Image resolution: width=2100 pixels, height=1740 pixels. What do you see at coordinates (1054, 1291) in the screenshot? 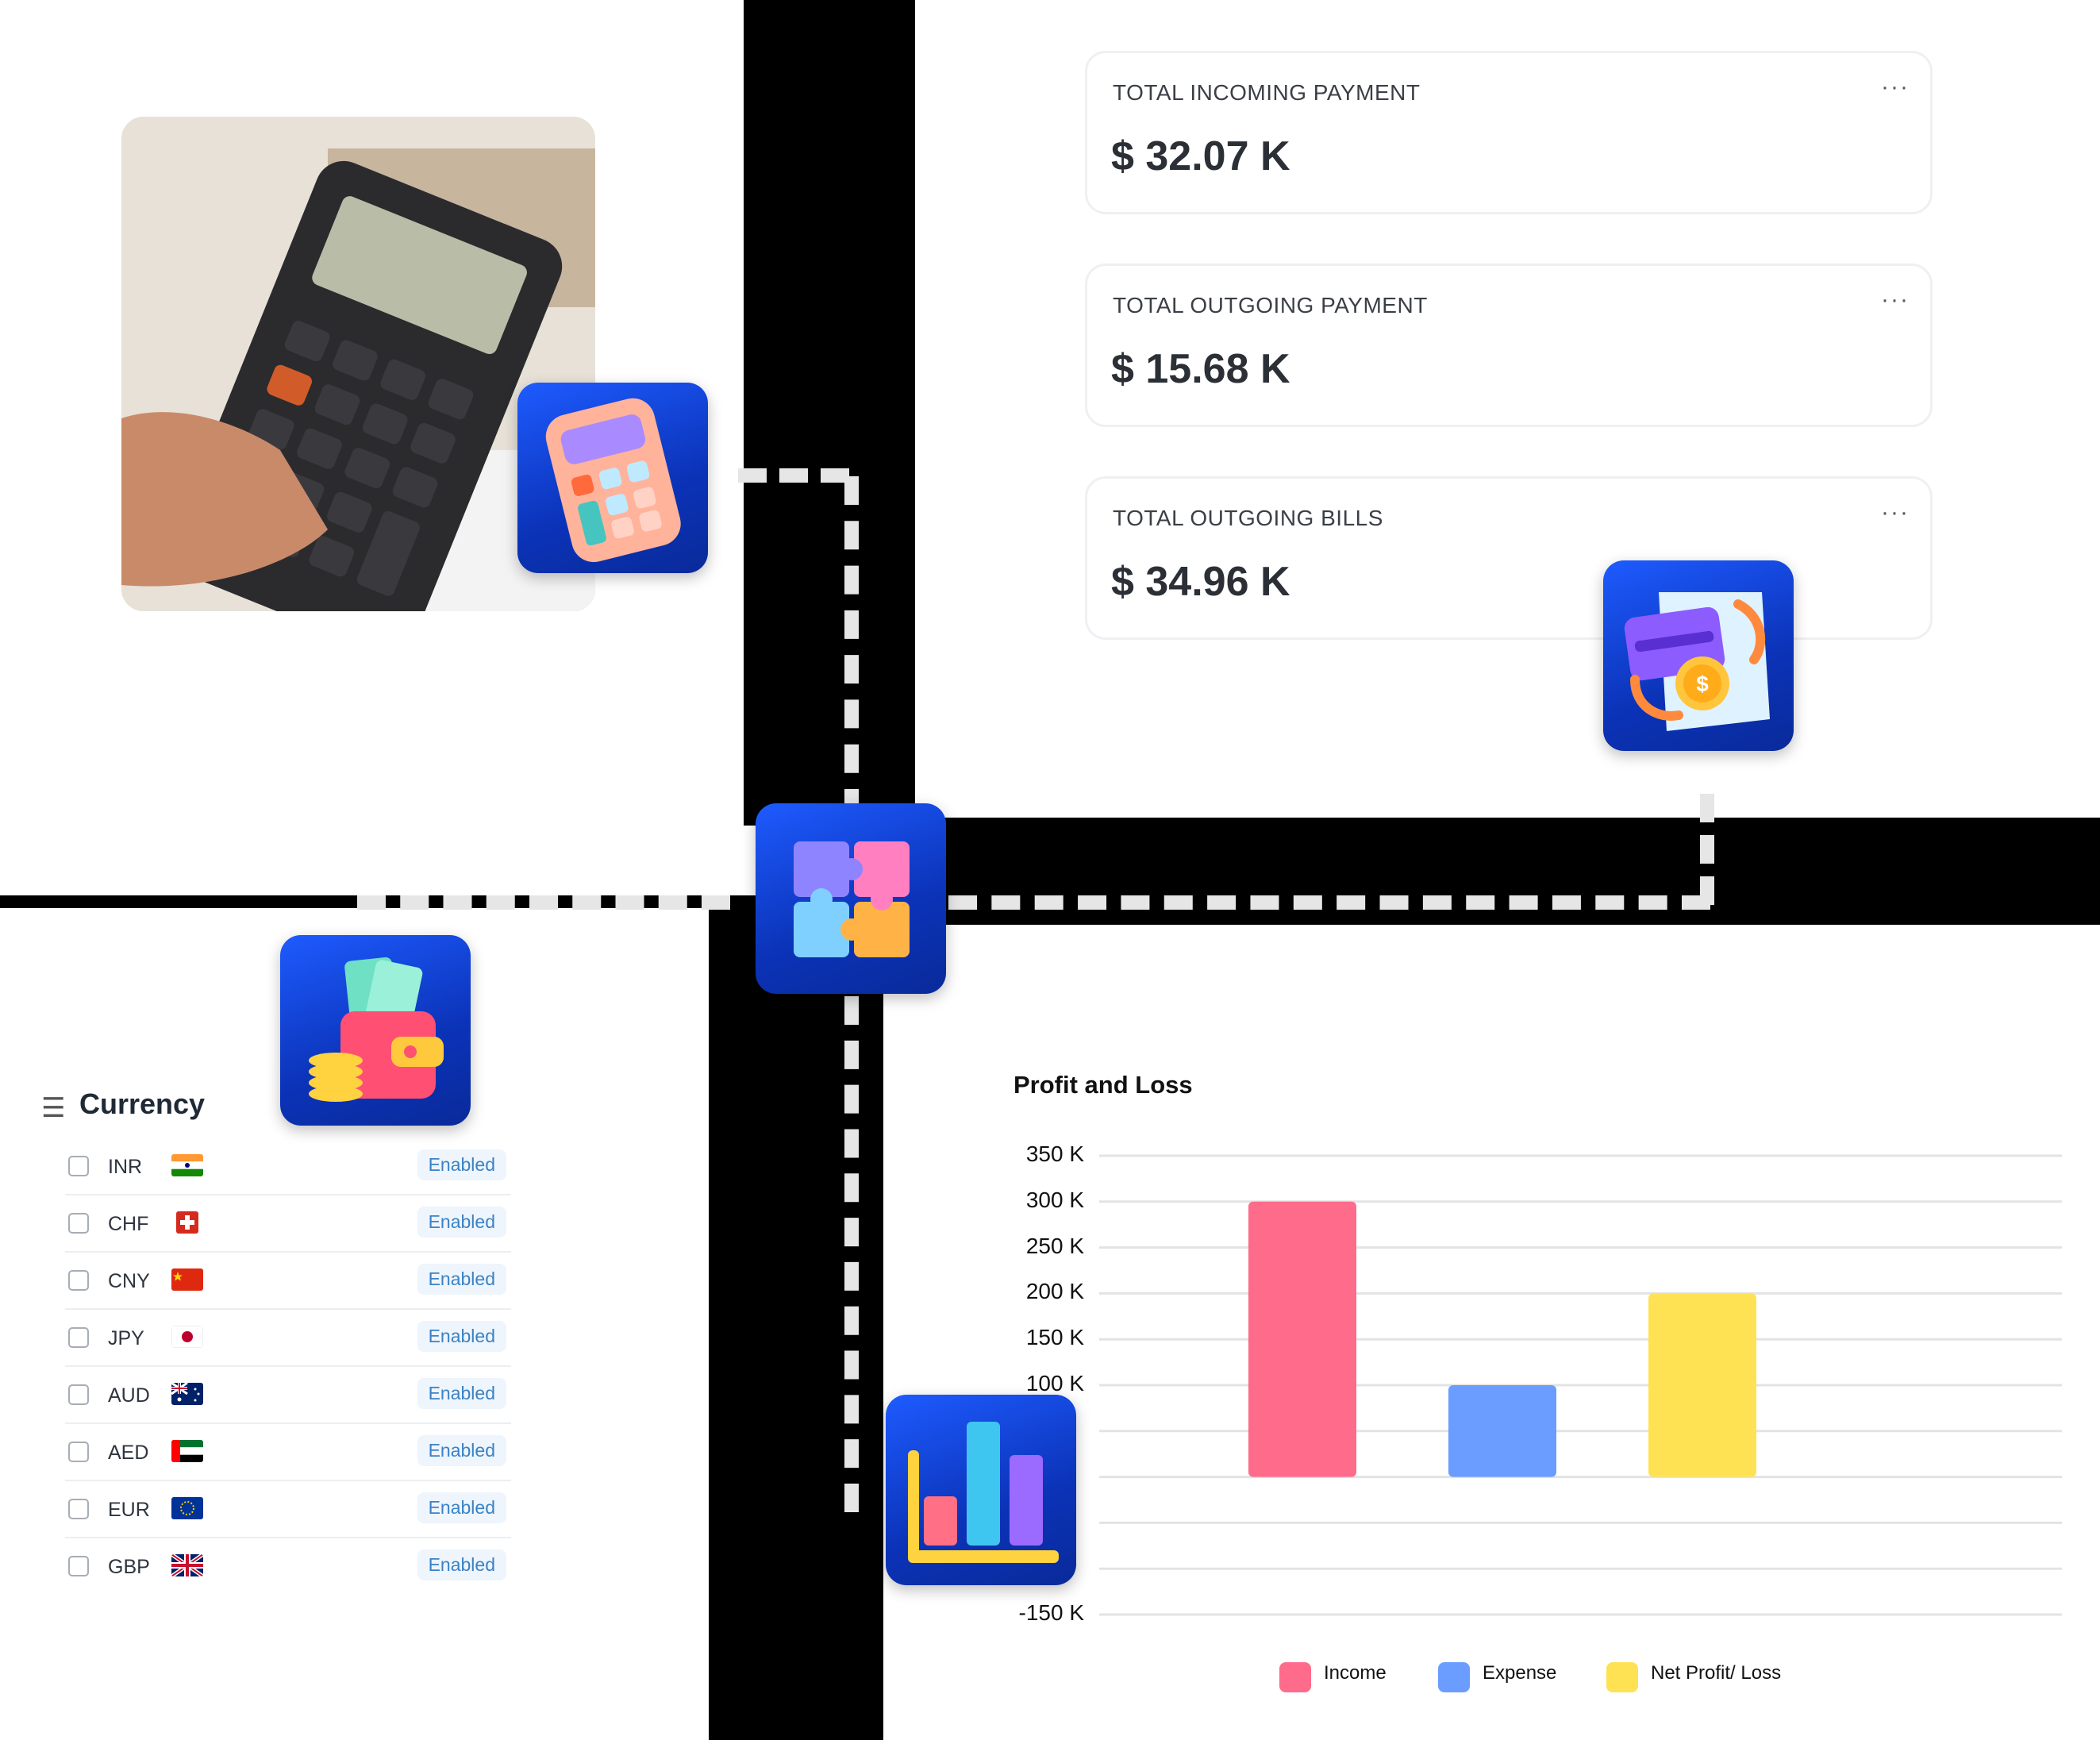
I see `y-tick-label: 200 K` at bounding box center [1054, 1291].